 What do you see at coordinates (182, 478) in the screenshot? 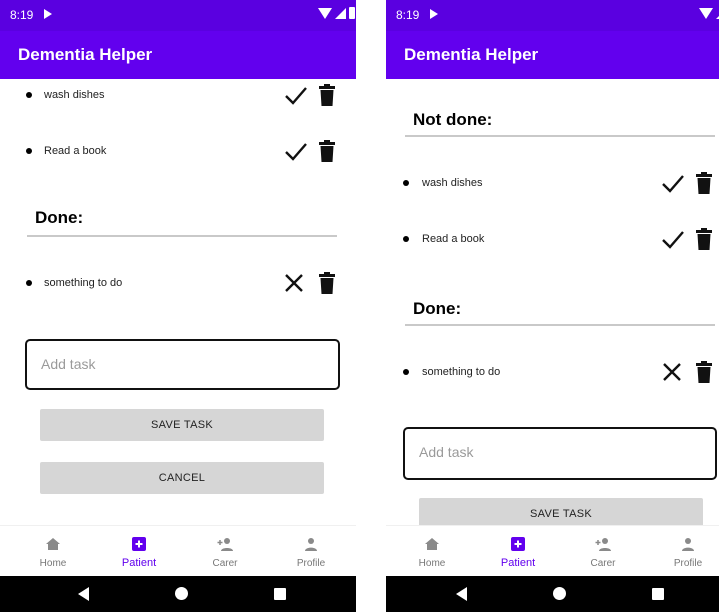
I see `cancel-button: CANCEL` at bounding box center [182, 478].